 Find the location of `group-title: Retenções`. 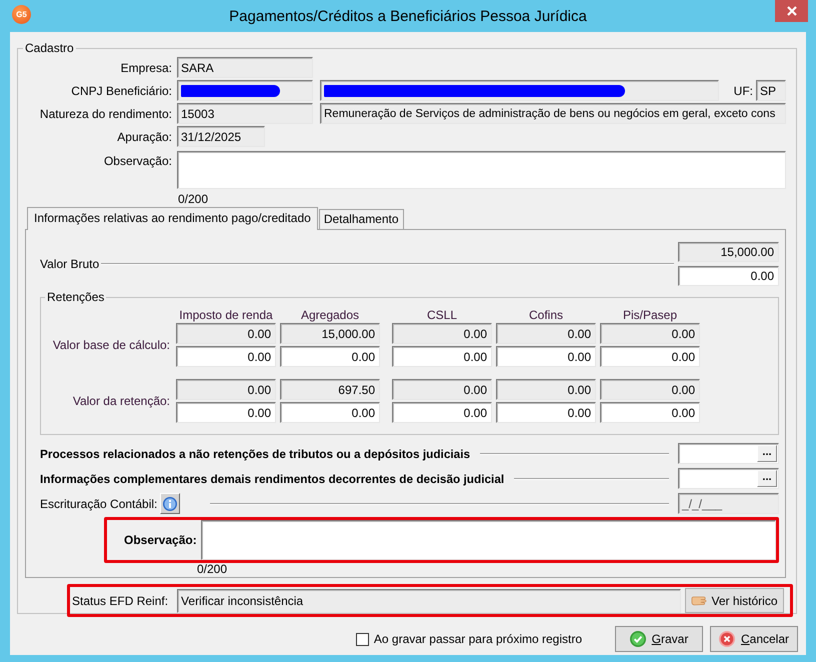

group-title: Retenções is located at coordinates (76, 297).